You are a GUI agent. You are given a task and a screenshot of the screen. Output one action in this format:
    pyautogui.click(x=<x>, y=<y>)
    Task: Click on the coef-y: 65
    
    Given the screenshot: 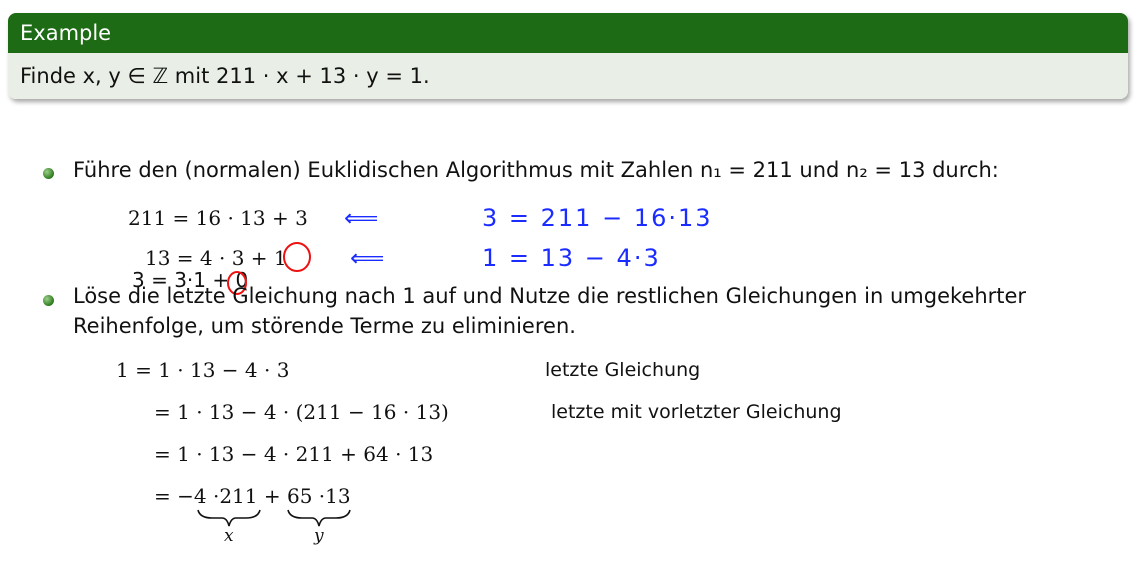 What is the action you would take?
    pyautogui.click(x=299, y=496)
    